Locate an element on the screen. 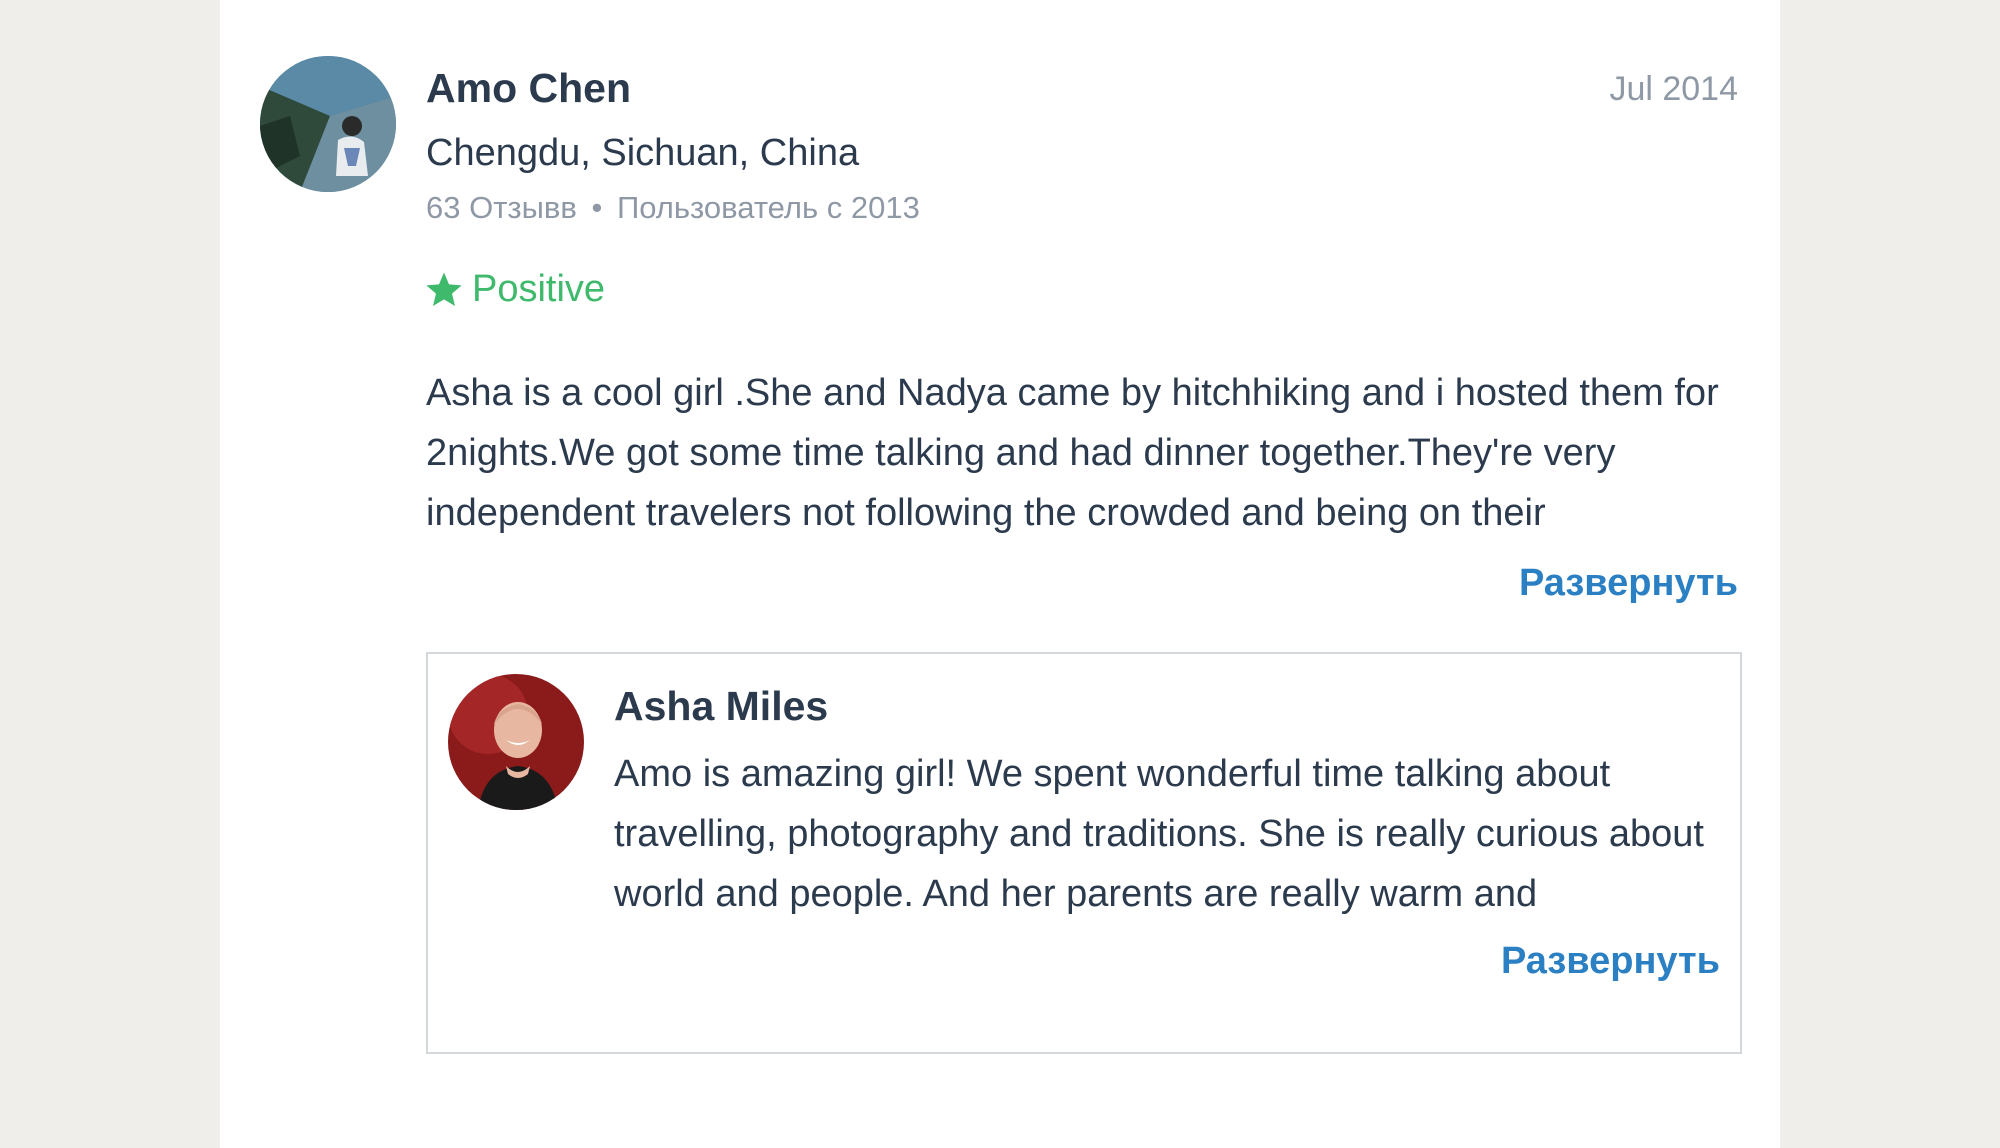 The image size is (2000, 1148). reviews-count: 63 Отзывв is located at coordinates (501, 207).